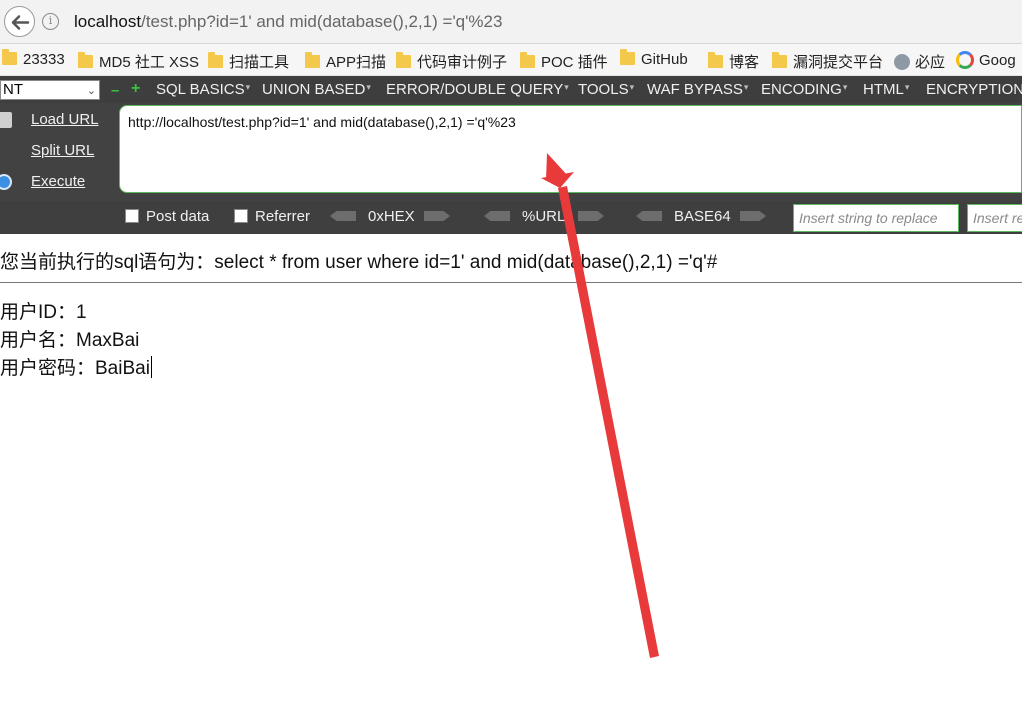 Image resolution: width=1022 pixels, height=719 pixels. What do you see at coordinates (876, 218) in the screenshot?
I see `replace-string-input: Insert string to replace` at bounding box center [876, 218].